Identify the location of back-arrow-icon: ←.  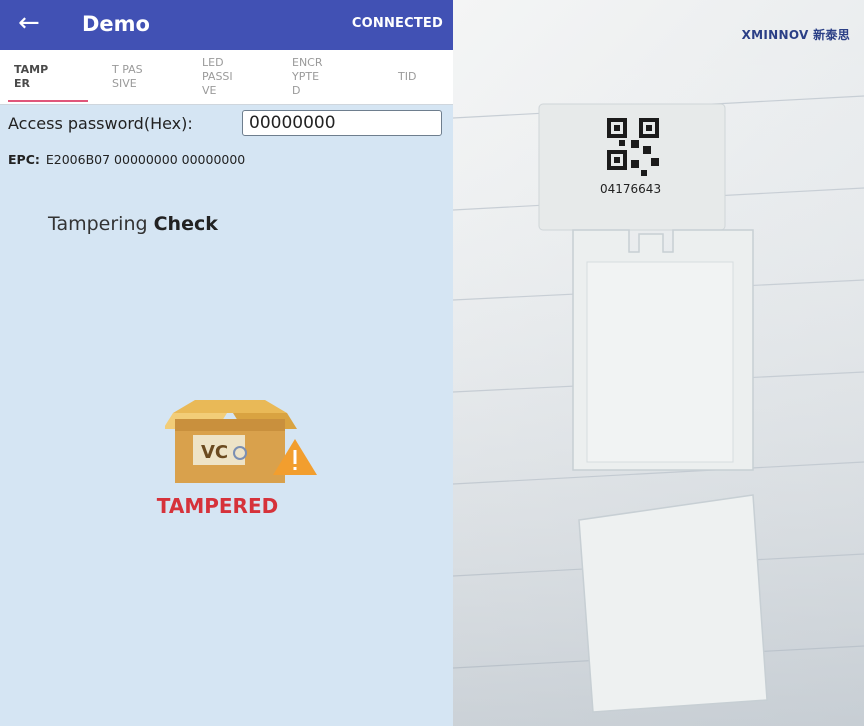
(29, 23).